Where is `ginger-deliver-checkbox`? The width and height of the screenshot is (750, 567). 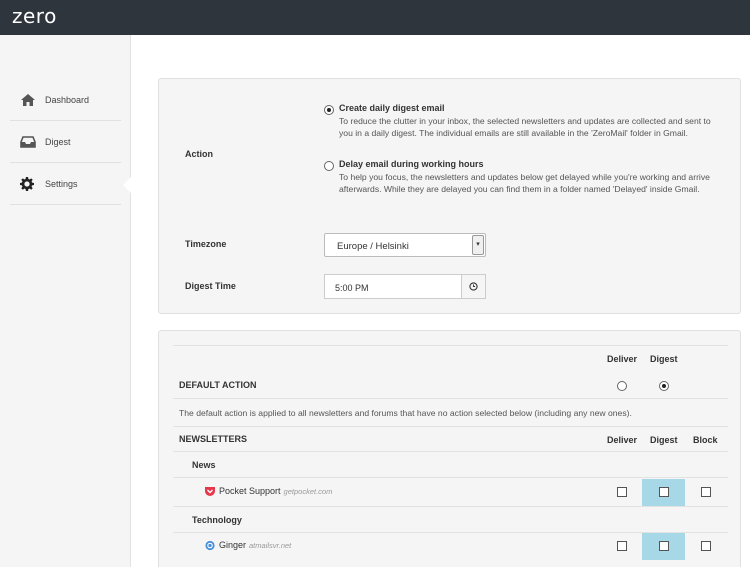
ginger-deliver-checkbox is located at coordinates (622, 546).